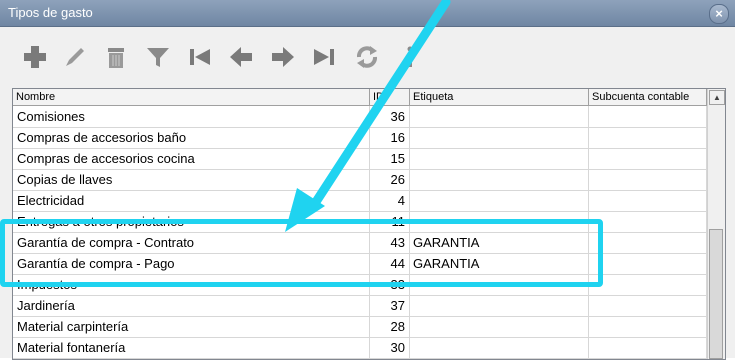 Image resolution: width=735 pixels, height=360 pixels. I want to click on annotation-arrow, so click(368, 116).